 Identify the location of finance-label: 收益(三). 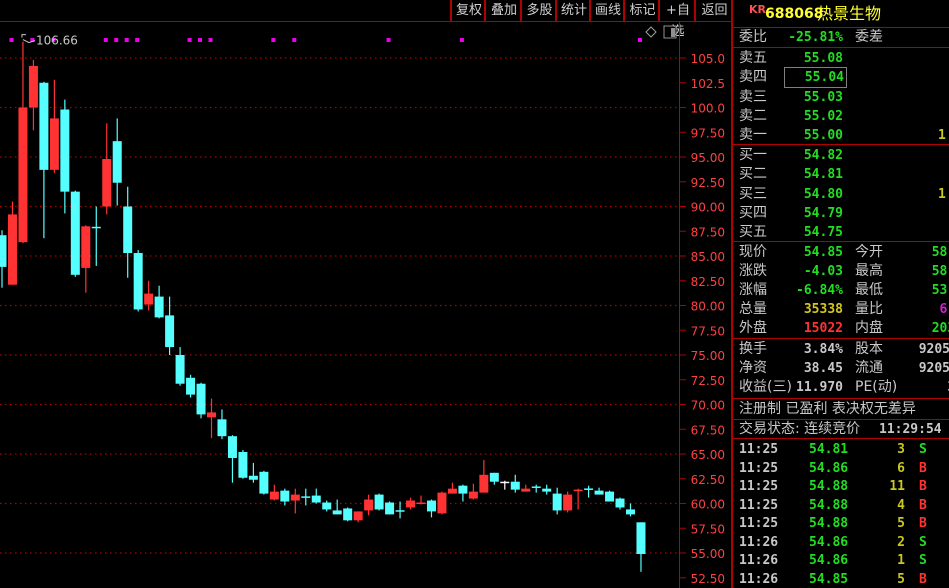
(765, 387).